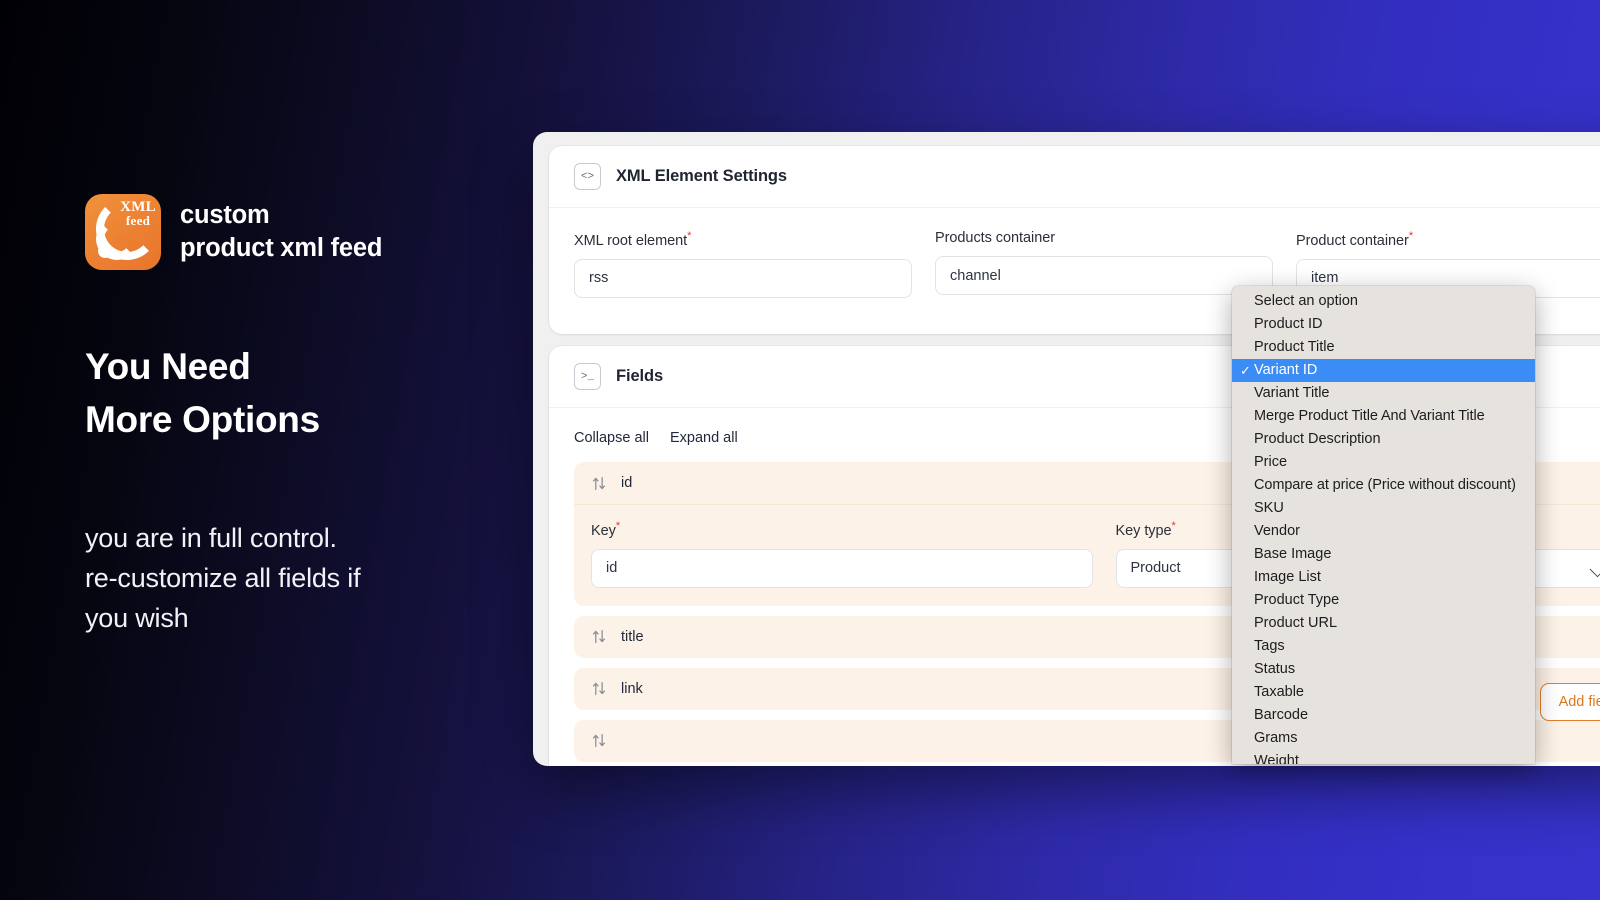 This screenshot has height=900, width=1600. I want to click on key-label: Key*, so click(842, 529).